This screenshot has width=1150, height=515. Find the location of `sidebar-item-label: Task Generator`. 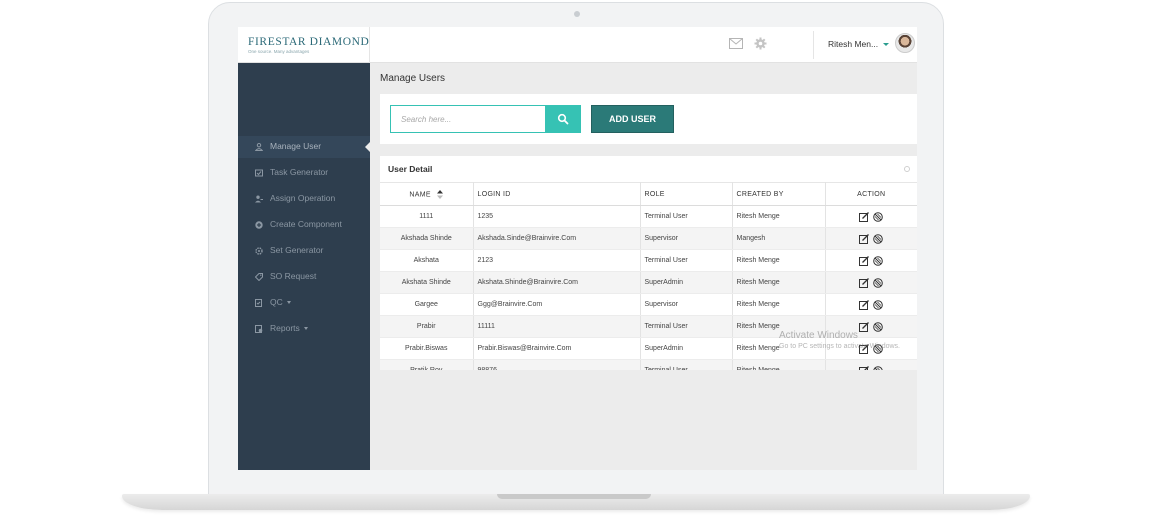

sidebar-item-label: Task Generator is located at coordinates (299, 172).